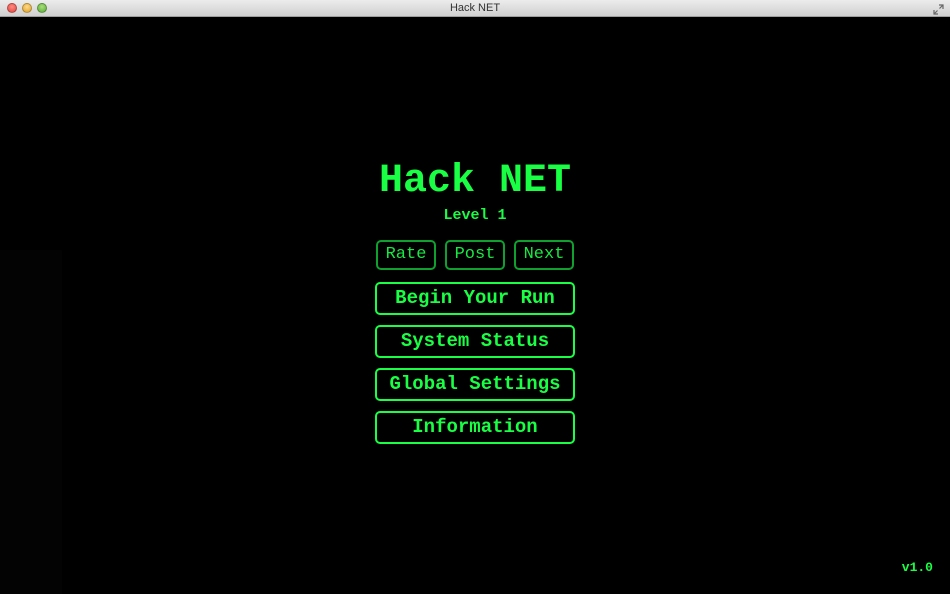  Describe the element at coordinates (475, 215) in the screenshot. I see `level-label: Level 1` at that location.